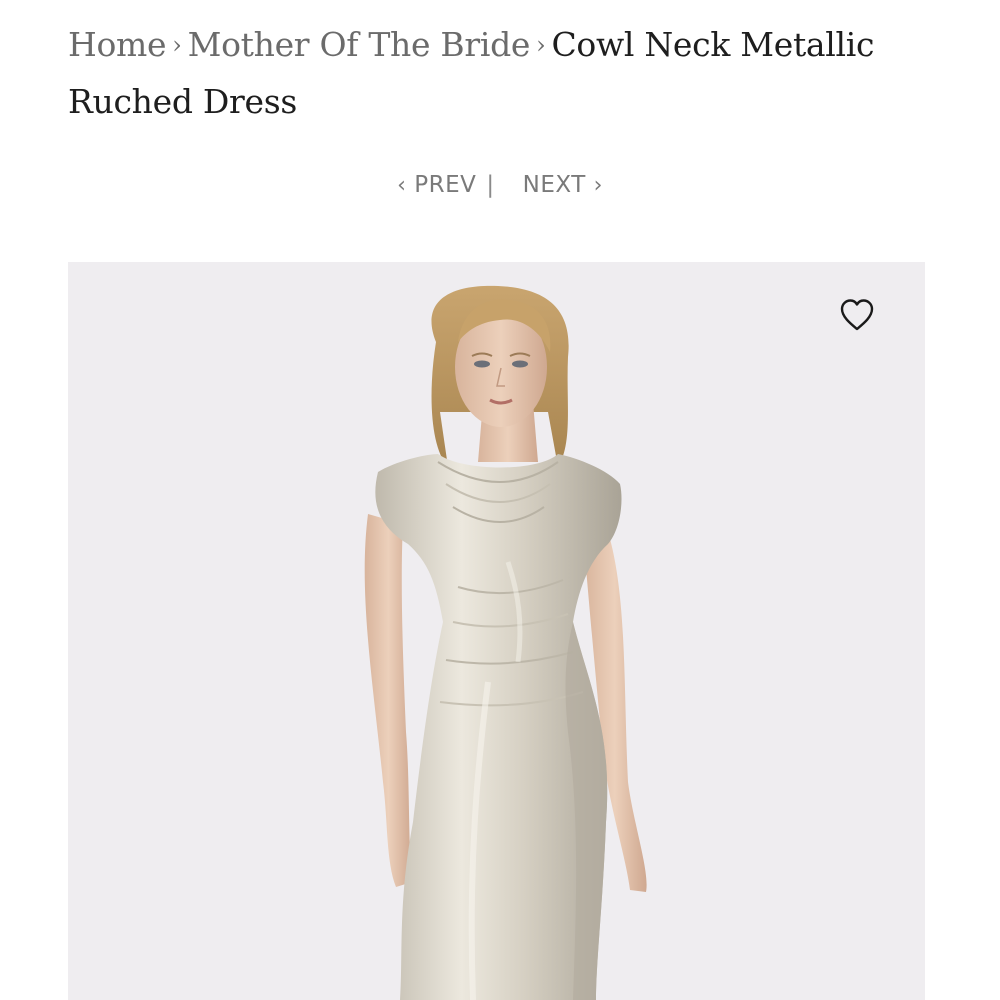 This screenshot has width=1000, height=1000. I want to click on prev-link: ‹ PREV, so click(436, 185).